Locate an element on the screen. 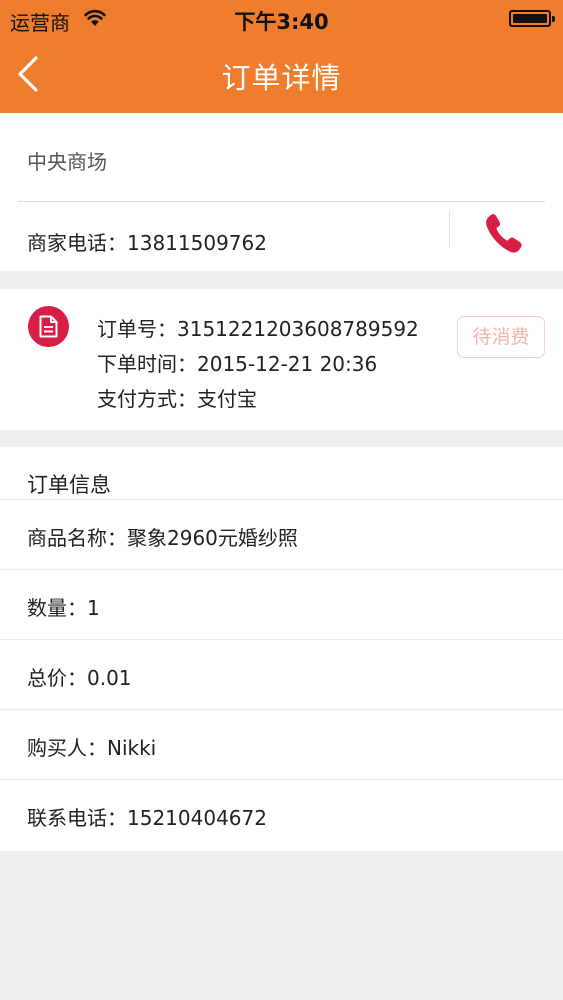 This screenshot has width=563, height=1000. contact-phone: 联系电话：15210404672 is located at coordinates (147, 818).